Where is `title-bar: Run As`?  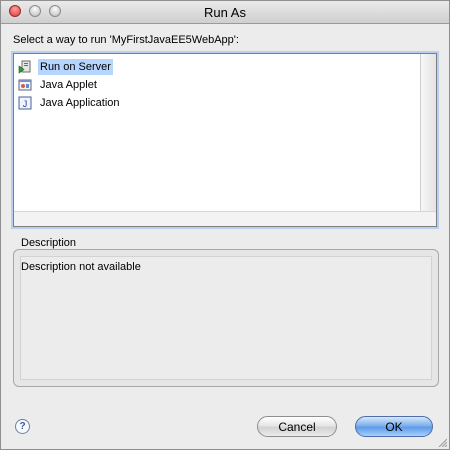 title-bar: Run As is located at coordinates (225, 12).